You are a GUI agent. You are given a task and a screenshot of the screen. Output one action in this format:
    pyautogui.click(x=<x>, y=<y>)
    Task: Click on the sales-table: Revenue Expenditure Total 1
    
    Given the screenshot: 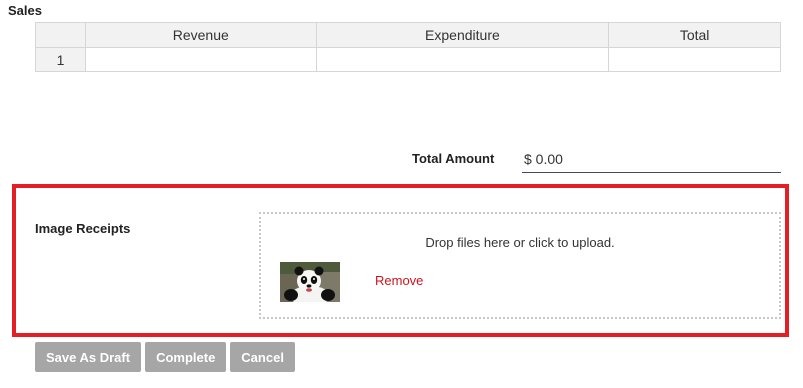 What is the action you would take?
    pyautogui.click(x=408, y=47)
    